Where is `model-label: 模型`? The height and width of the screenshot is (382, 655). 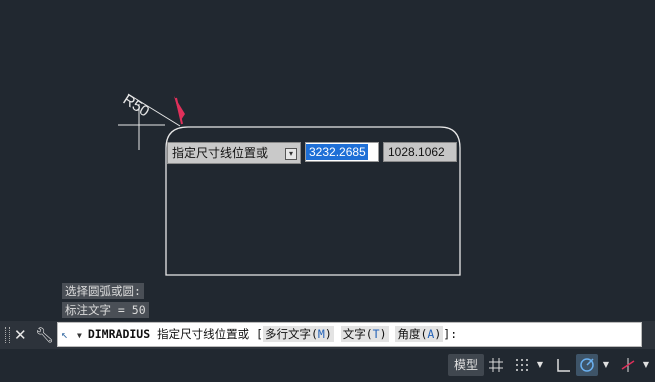 model-label: 模型 is located at coordinates (466, 365).